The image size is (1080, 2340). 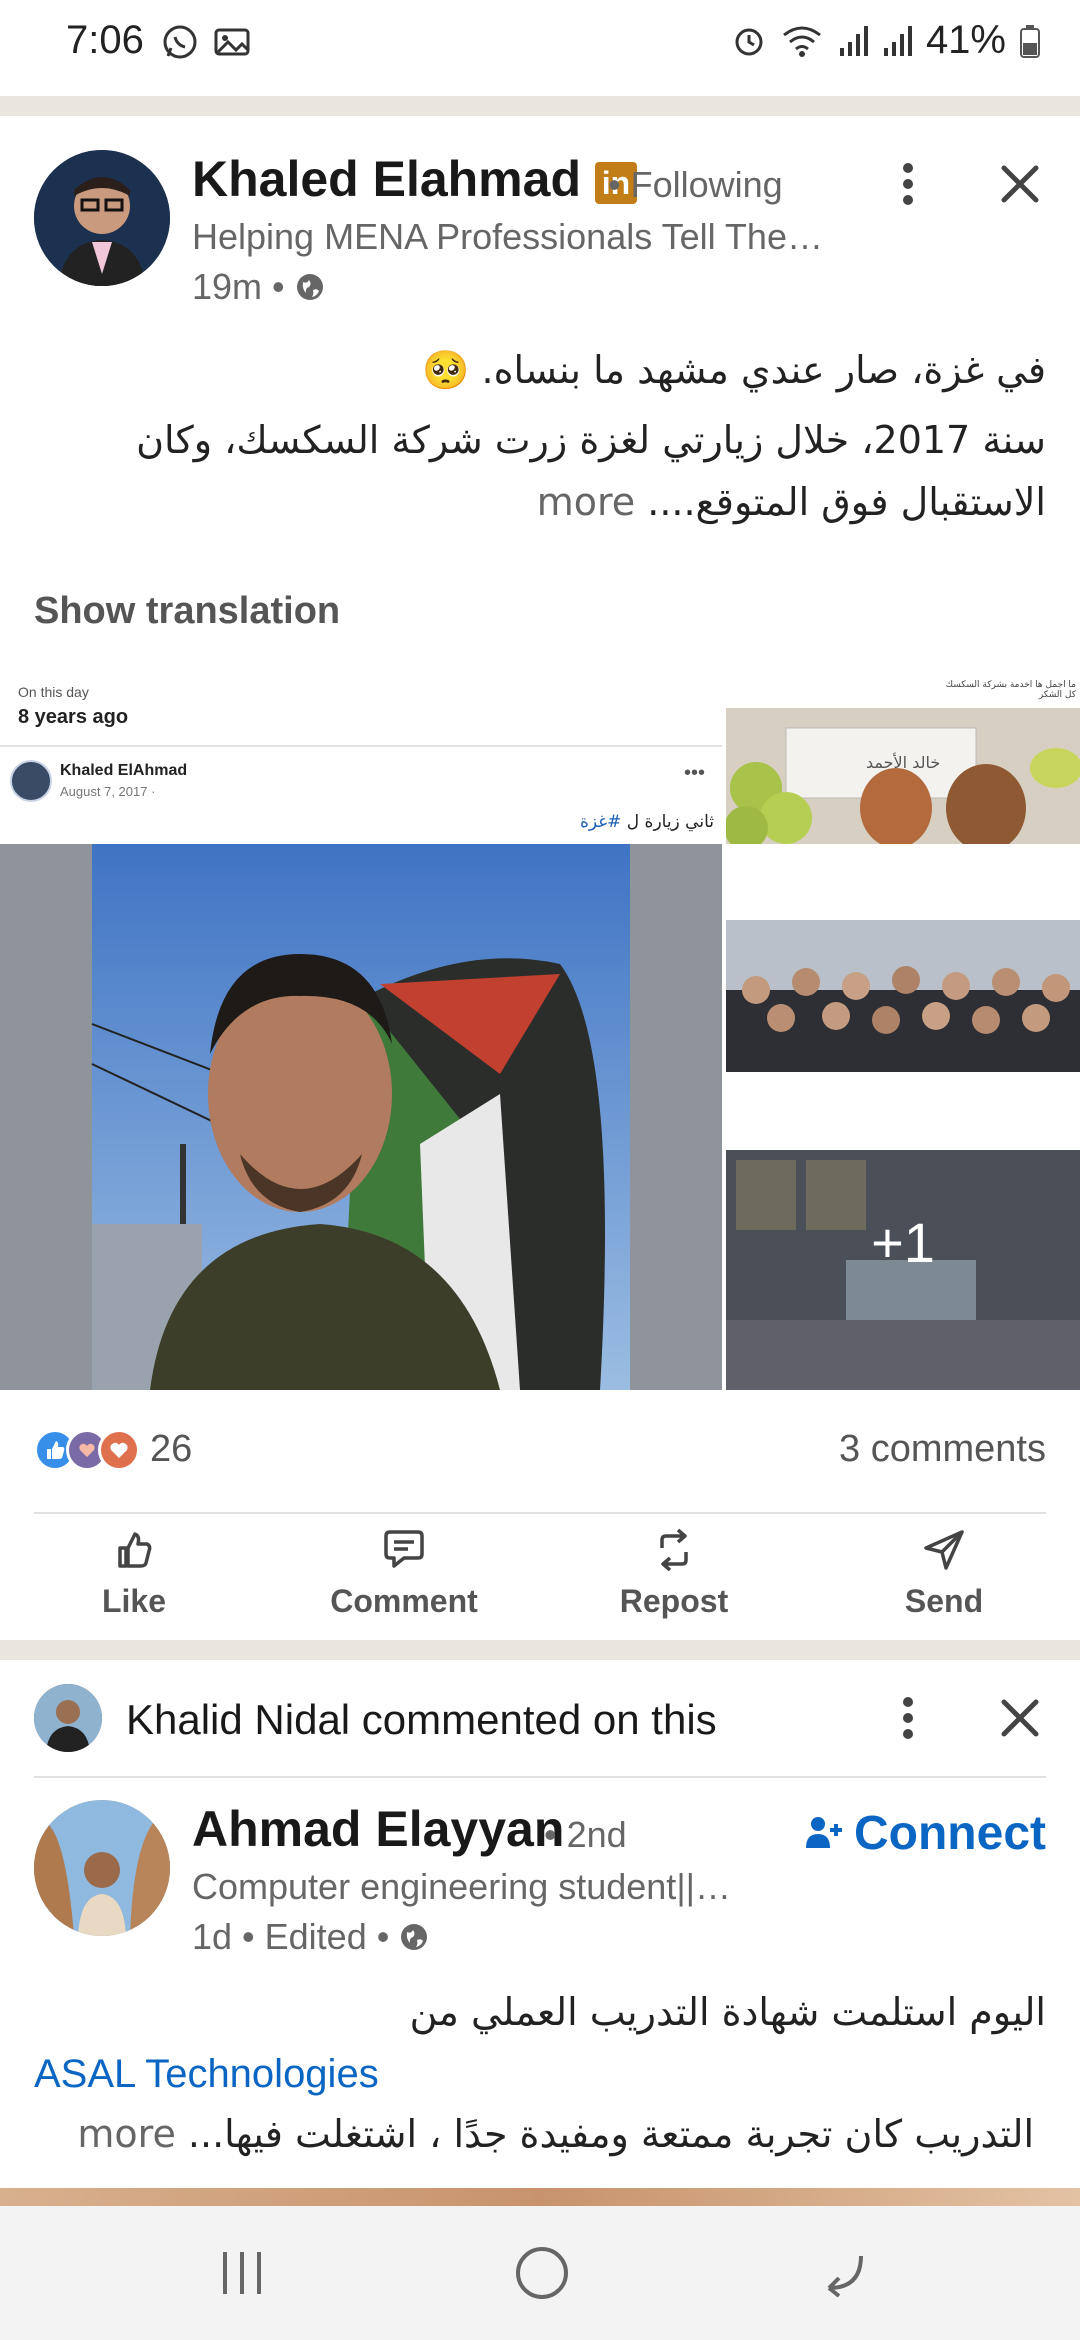 What do you see at coordinates (404, 1574) in the screenshot?
I see `comment-button: Comment` at bounding box center [404, 1574].